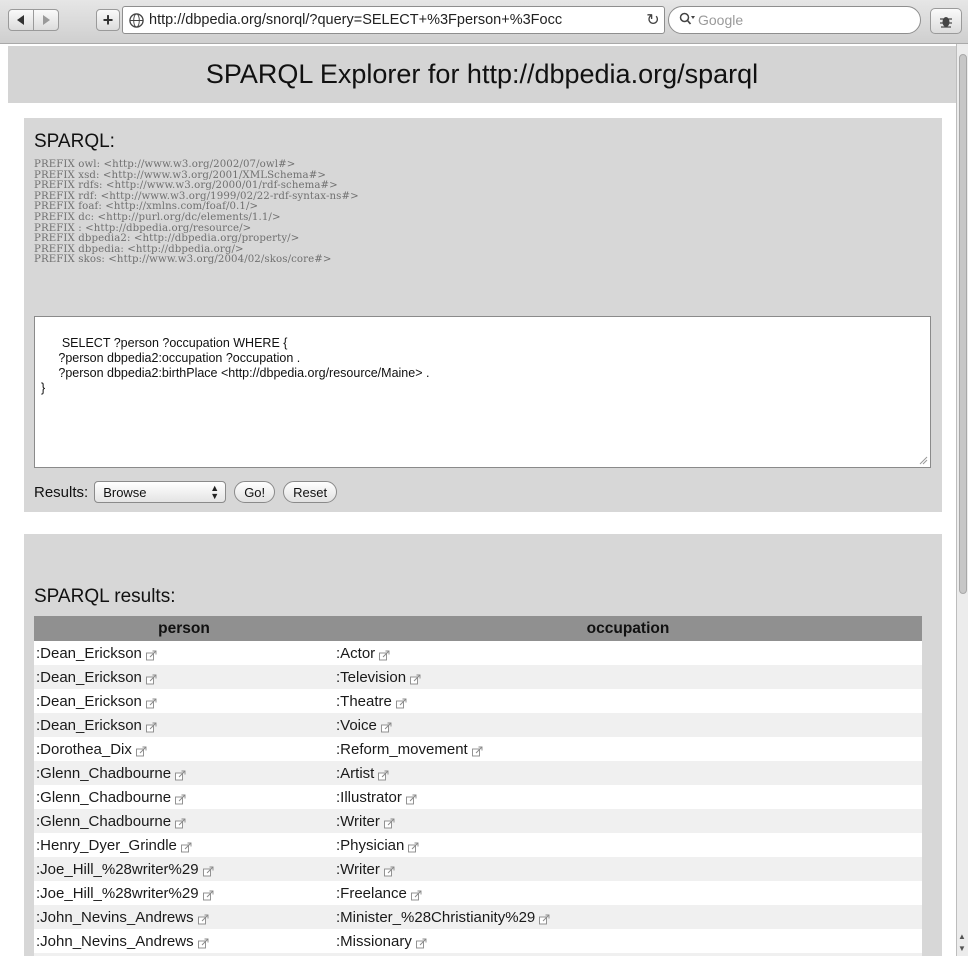 This screenshot has height=956, width=968. What do you see at coordinates (628, 941) in the screenshot?
I see `occupation-cell: :Missionary` at bounding box center [628, 941].